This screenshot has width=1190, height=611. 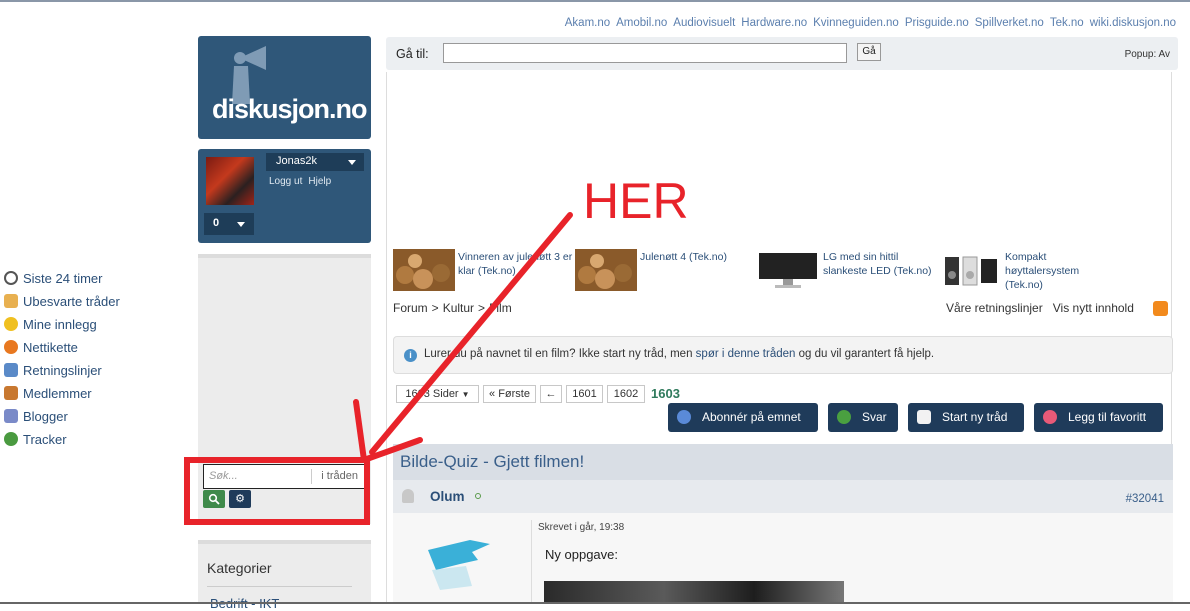 I want to click on envelope-icon, so click(x=11, y=301).